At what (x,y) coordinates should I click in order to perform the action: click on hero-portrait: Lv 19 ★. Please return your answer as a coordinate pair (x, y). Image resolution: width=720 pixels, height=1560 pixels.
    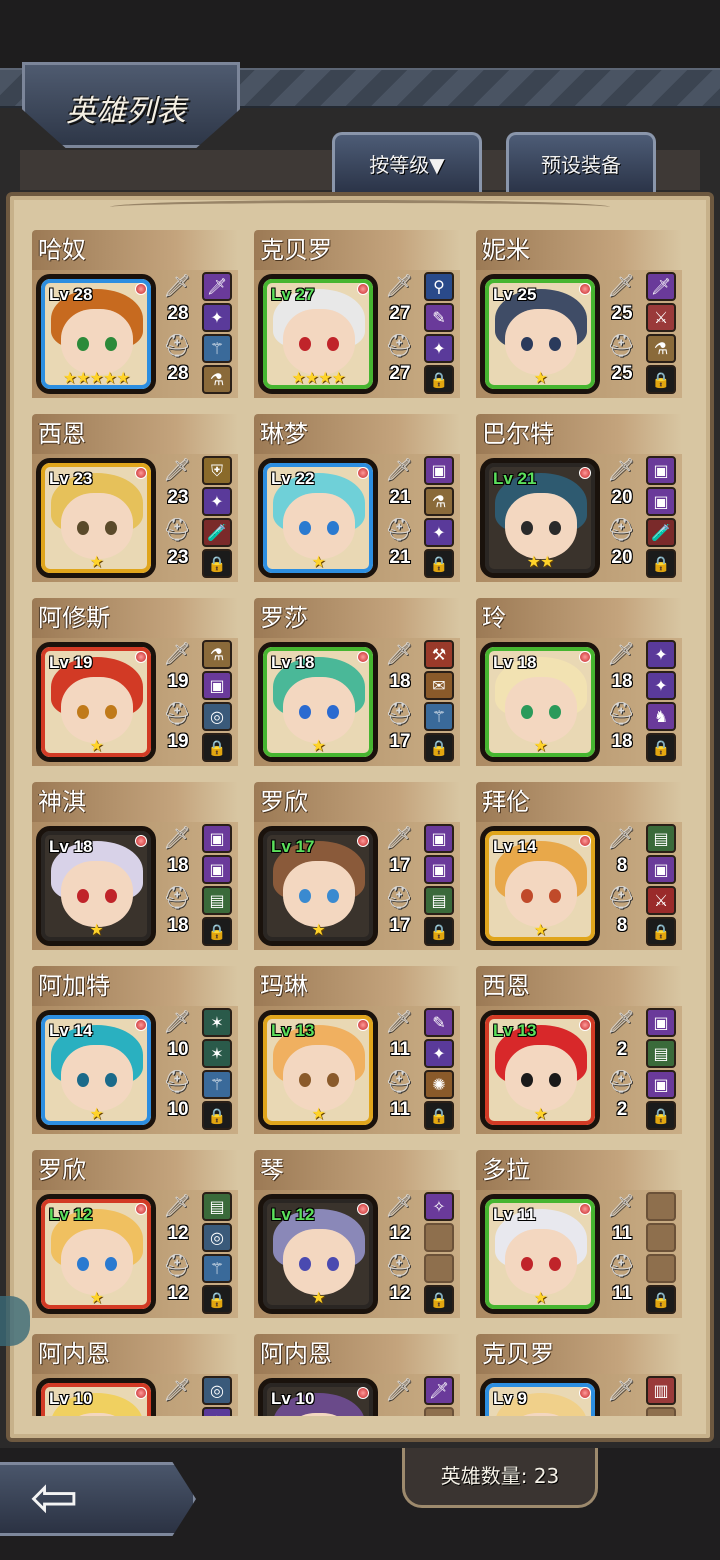
    Looking at the image, I should click on (96, 702).